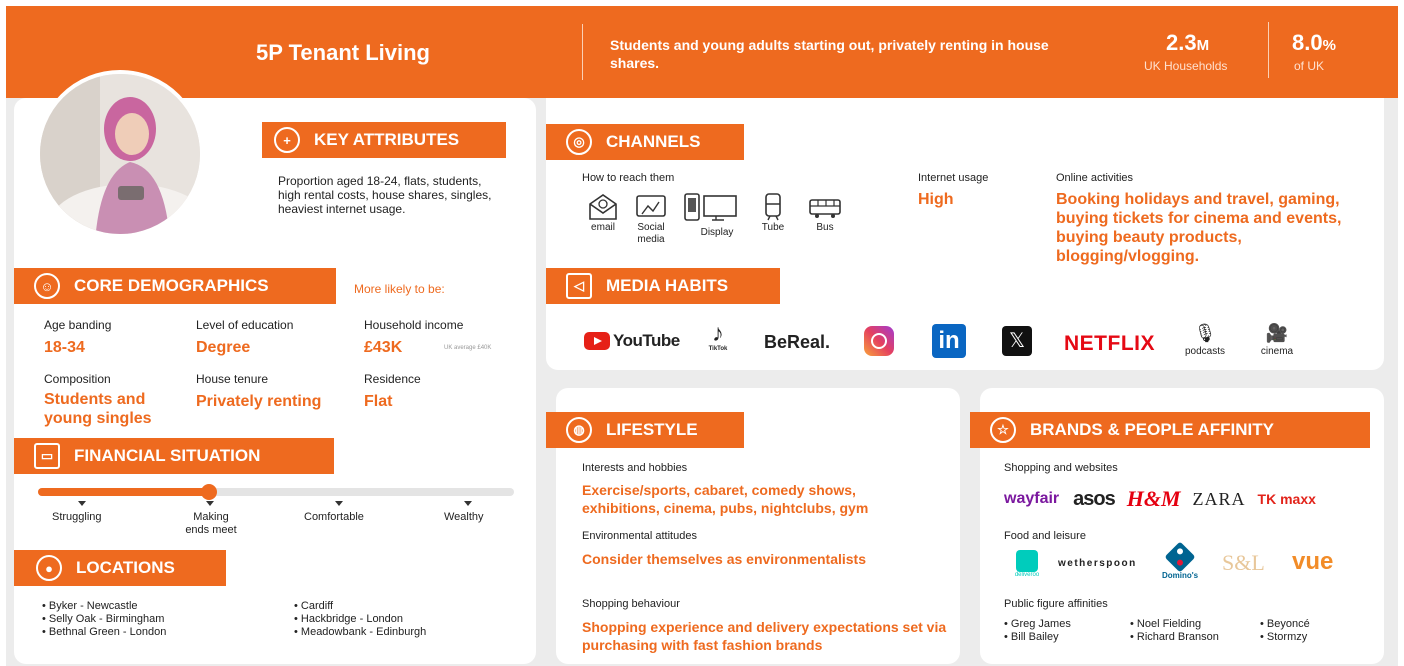 Image resolution: width=1404 pixels, height=666 pixels. Describe the element at coordinates (387, 139) in the screenshot. I see `section-title: KEY ATTRIBUTES` at that location.